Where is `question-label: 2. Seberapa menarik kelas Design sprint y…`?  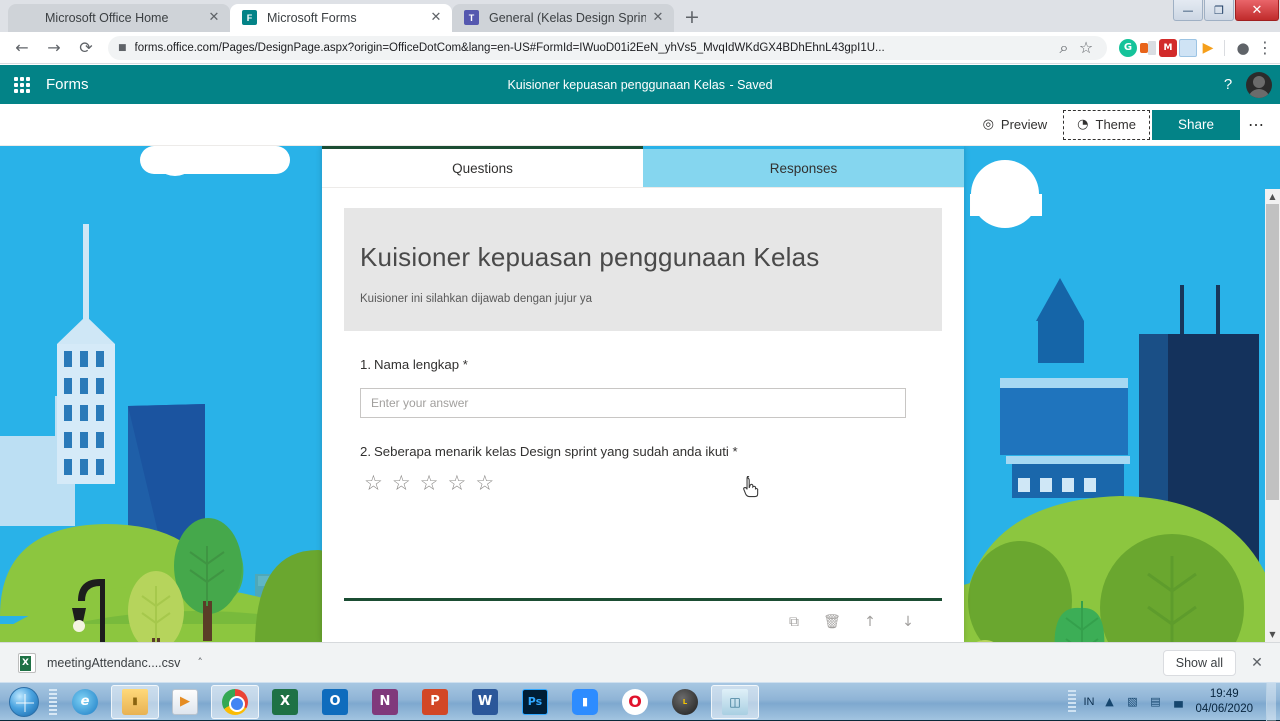
question-label: 2. Seberapa menarik kelas Design sprint y… is located at coordinates (643, 451).